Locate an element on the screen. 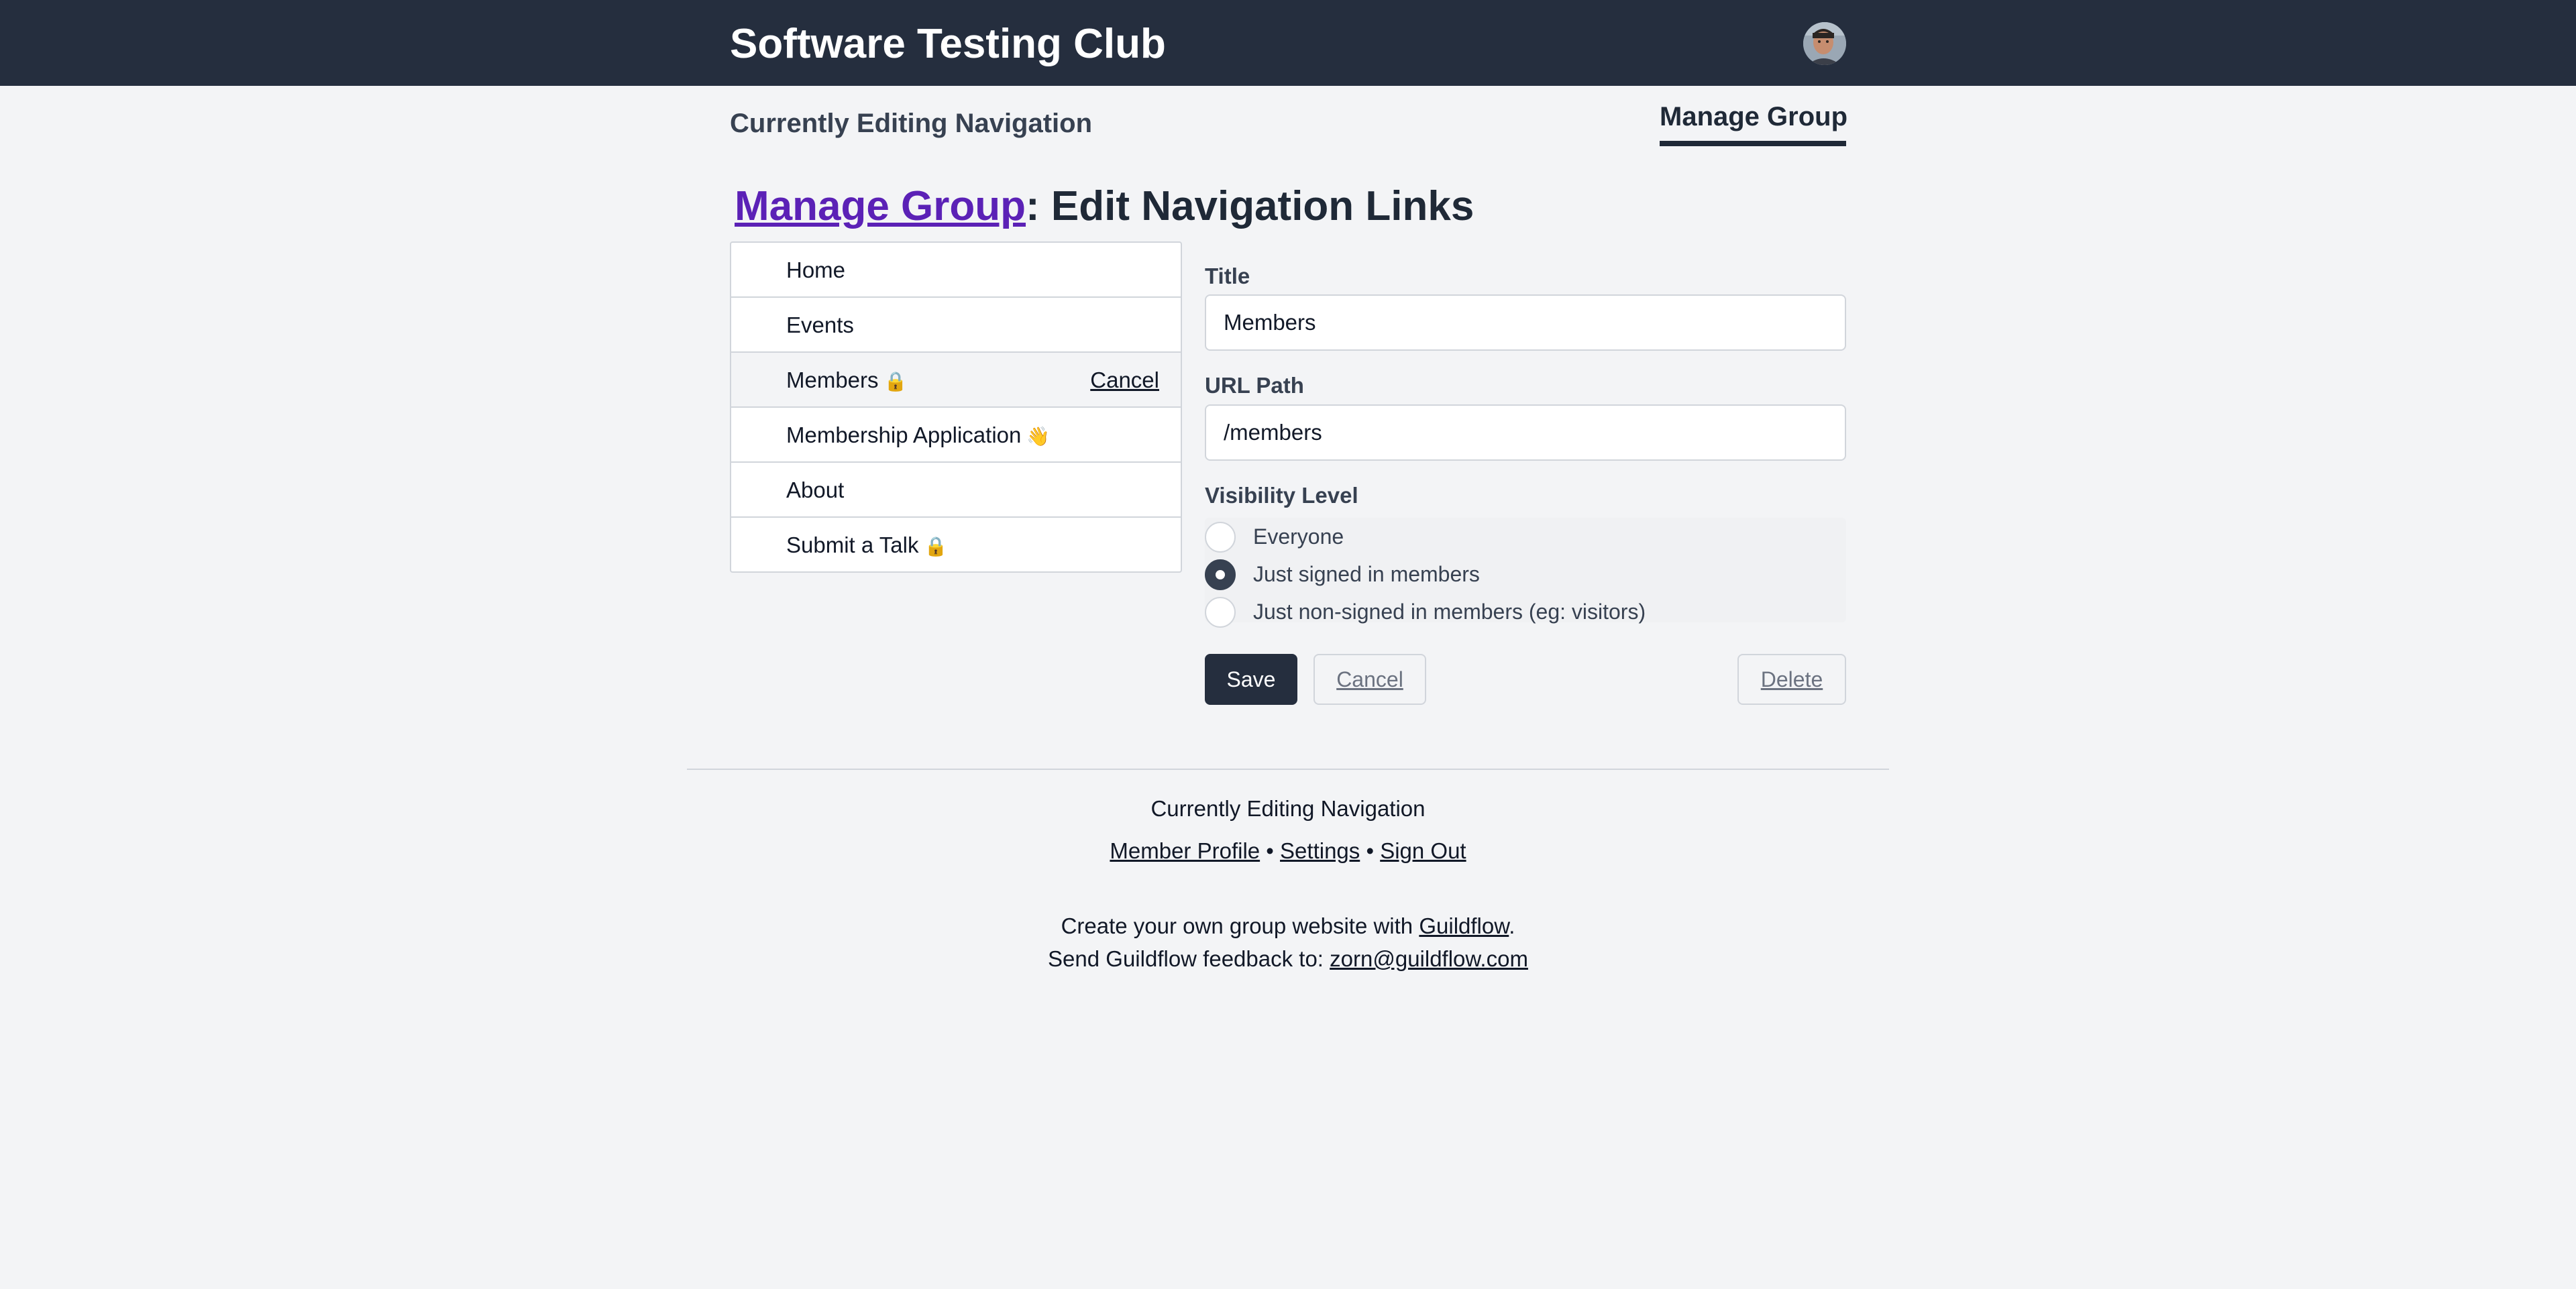 The image size is (2576, 1289). footer-editing-text: Currently Editing Navigation is located at coordinates (1288, 808).